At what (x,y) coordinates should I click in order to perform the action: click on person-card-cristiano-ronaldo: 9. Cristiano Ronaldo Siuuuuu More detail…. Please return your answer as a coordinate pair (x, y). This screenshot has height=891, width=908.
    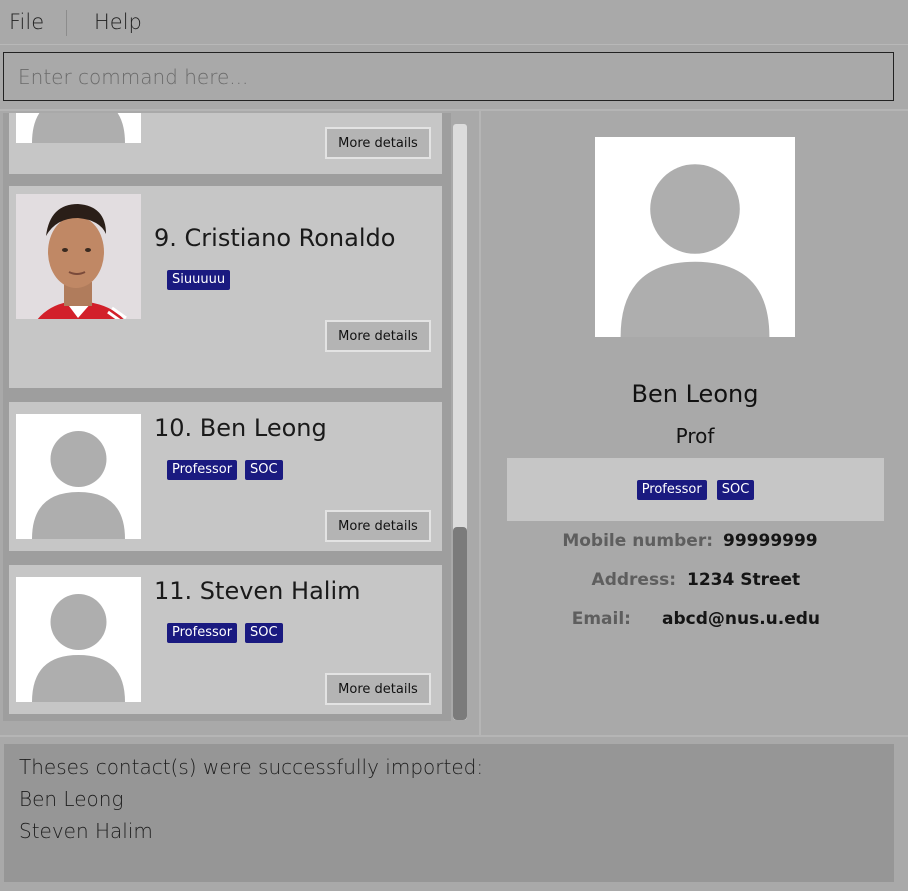
    Looking at the image, I should click on (225, 287).